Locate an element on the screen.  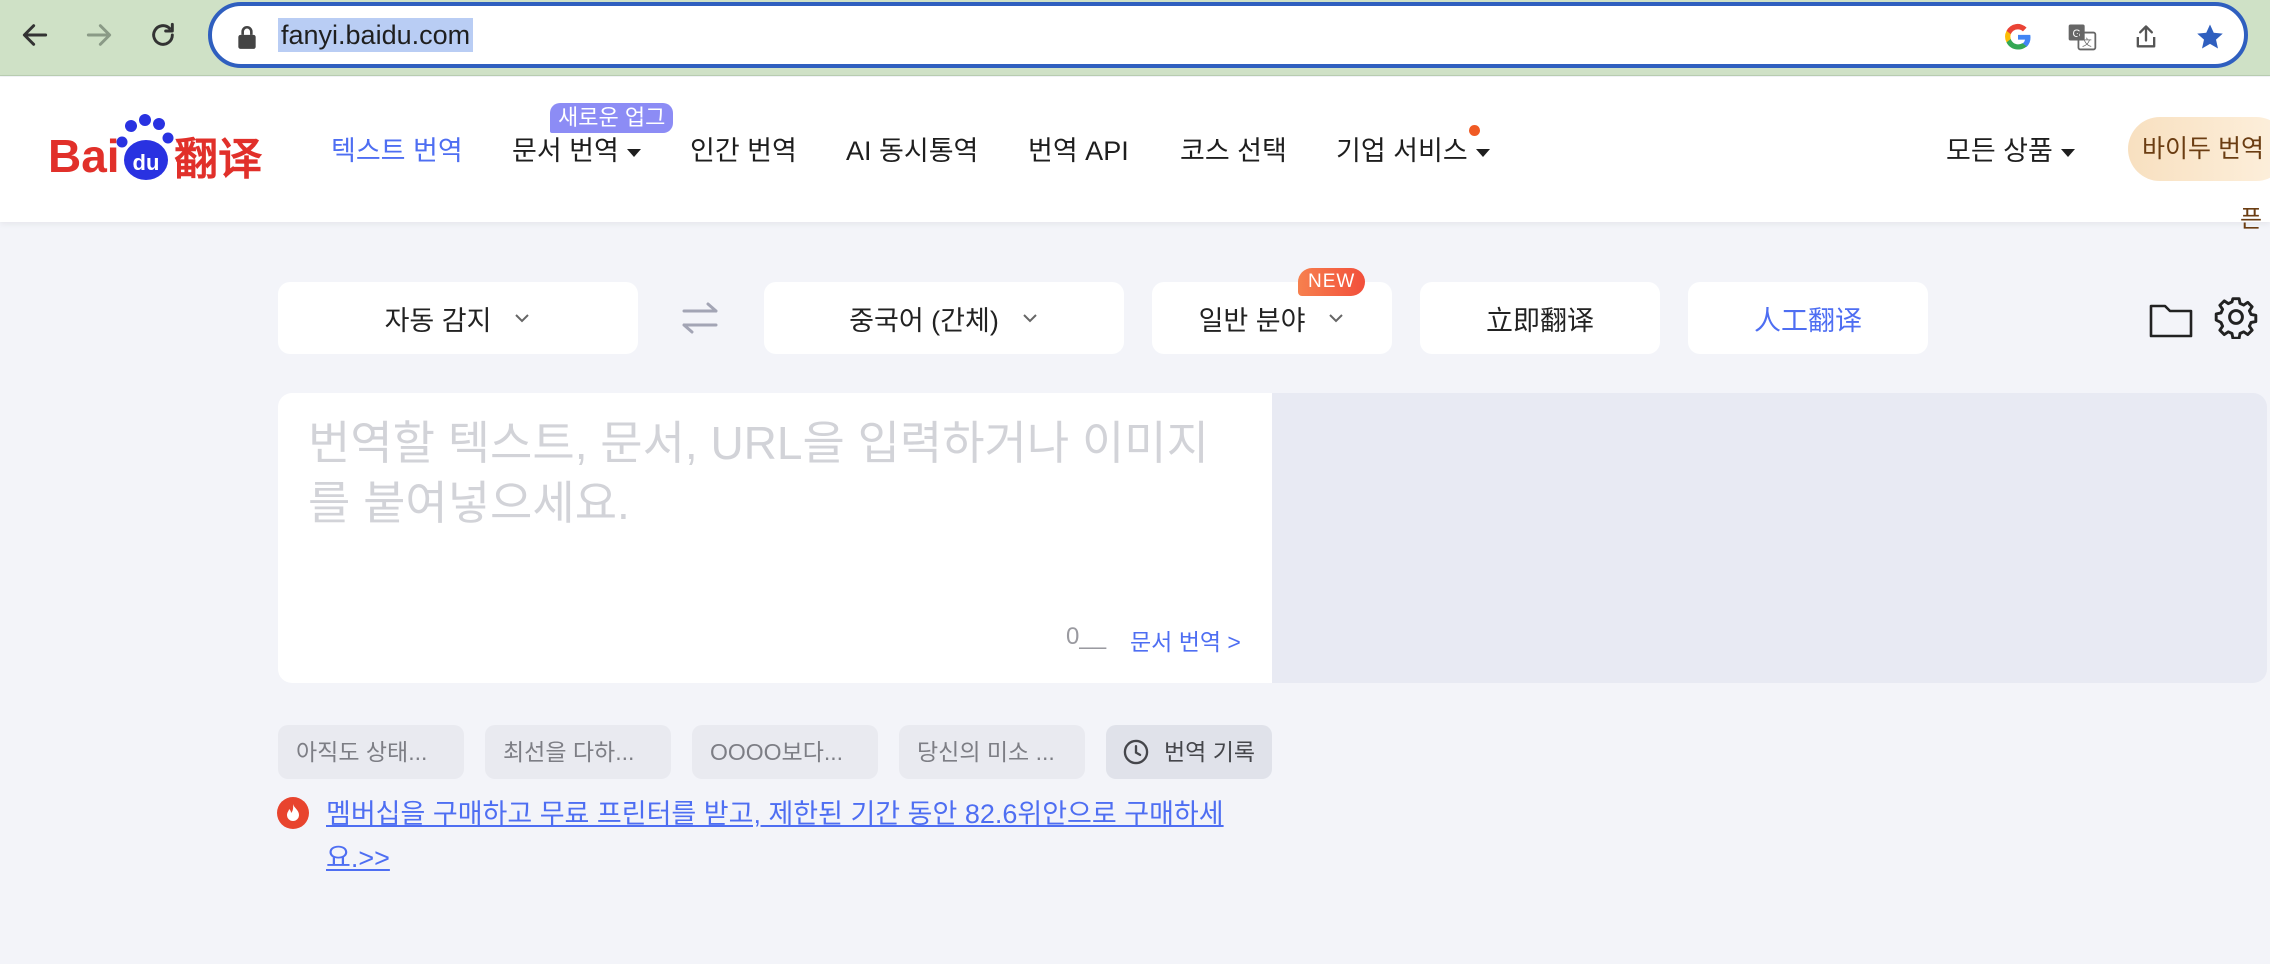
nav-text-translate: 텍스트 번역 is located at coordinates (397, 151).